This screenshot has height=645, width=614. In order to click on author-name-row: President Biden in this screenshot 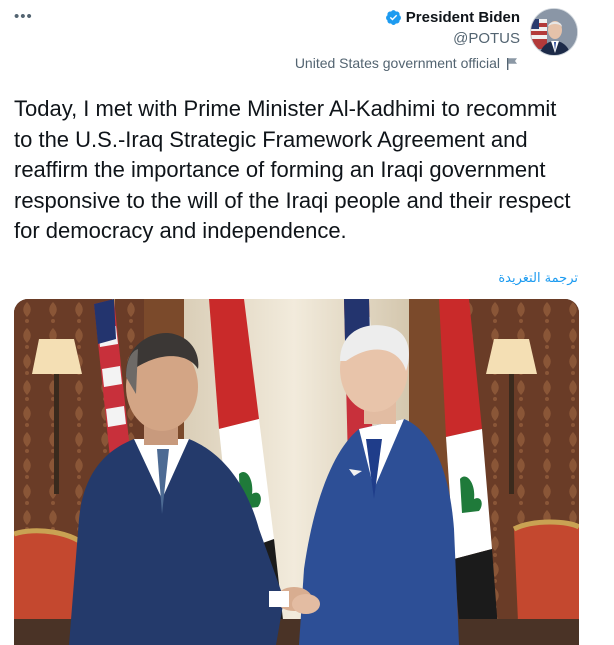, I will do `click(452, 17)`.